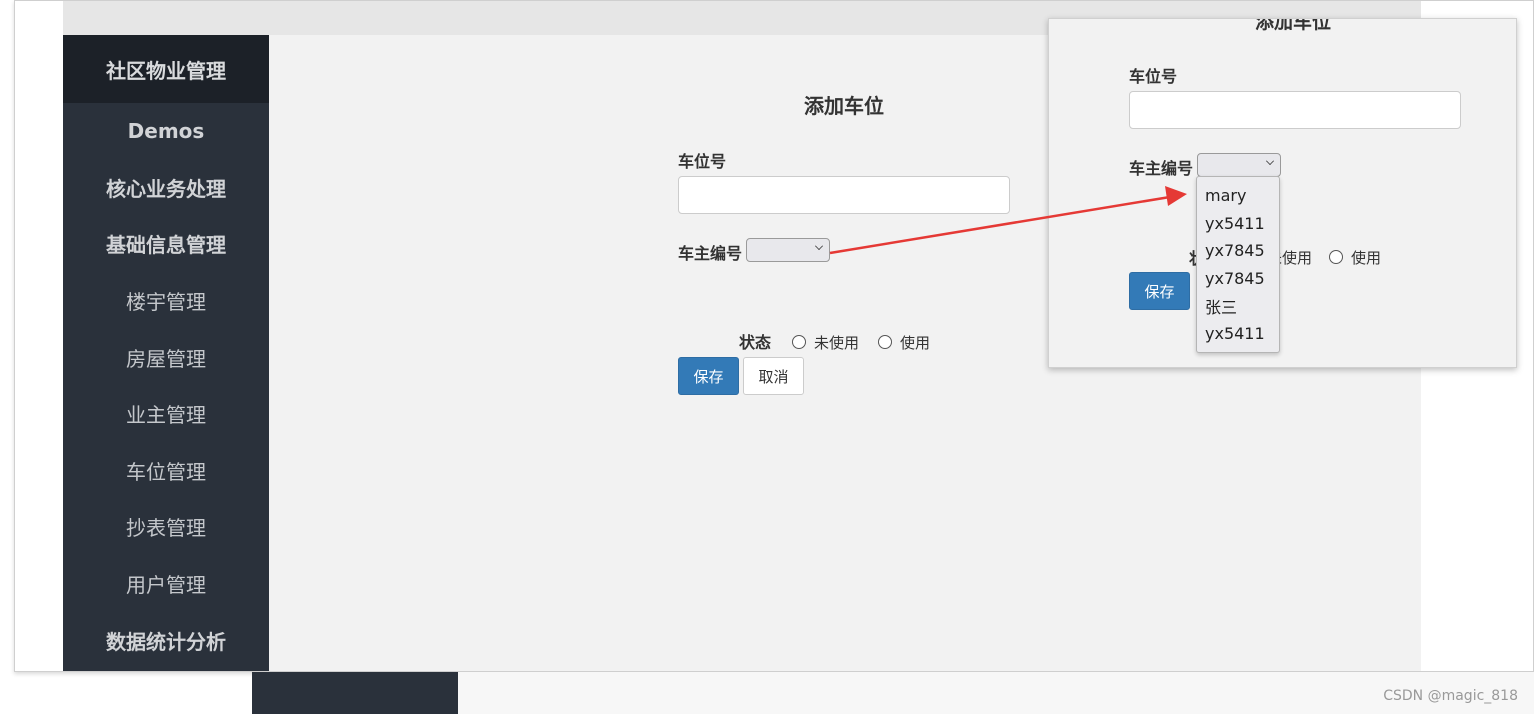  I want to click on red-arrow-annotation, so click(1008, 220).